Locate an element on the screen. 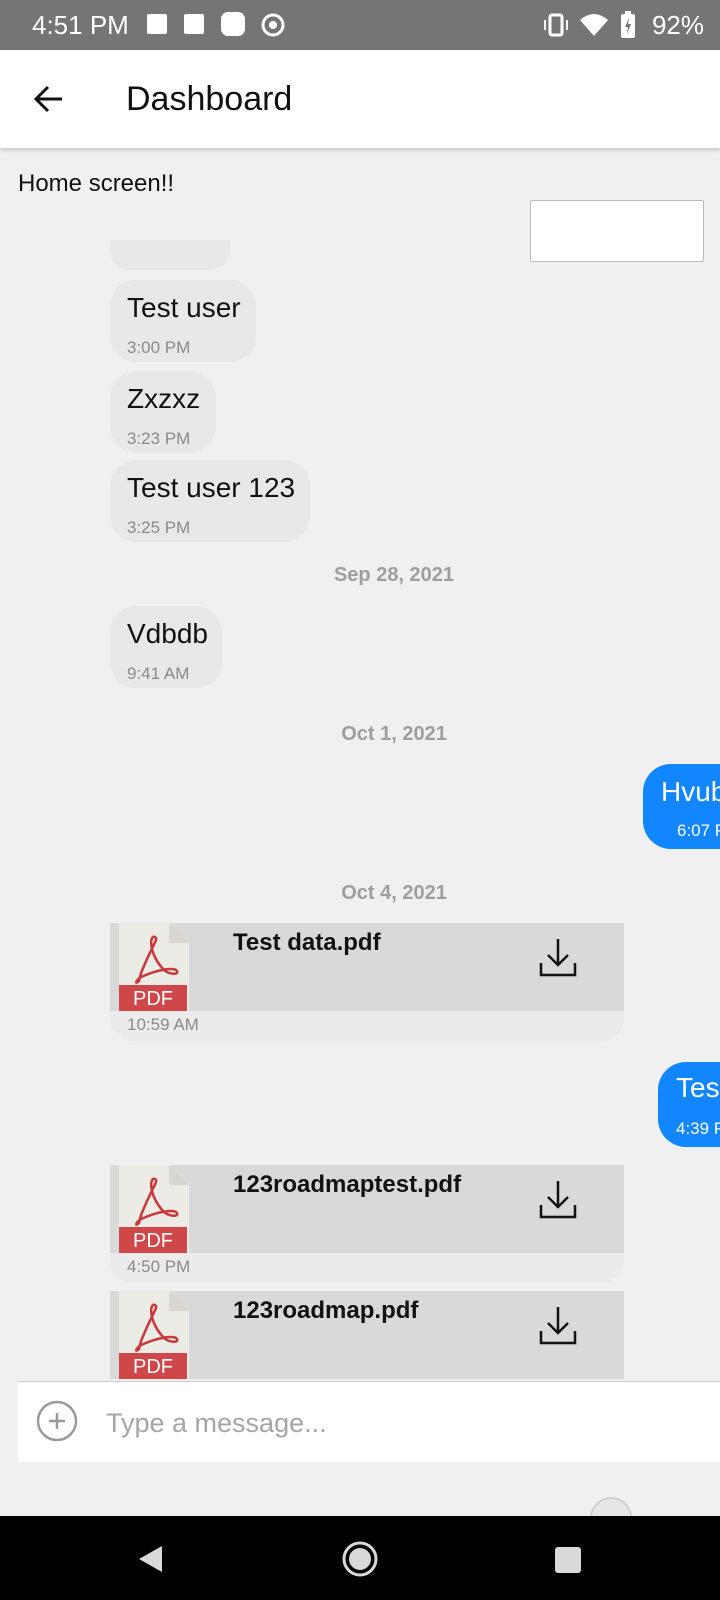 This screenshot has height=1600, width=720. home-screen-label: Home screen!! is located at coordinates (96, 183).